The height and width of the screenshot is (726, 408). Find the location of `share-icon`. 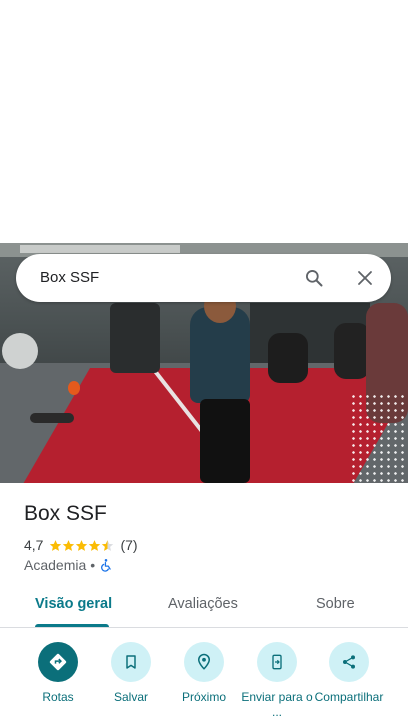

share-icon is located at coordinates (349, 662).